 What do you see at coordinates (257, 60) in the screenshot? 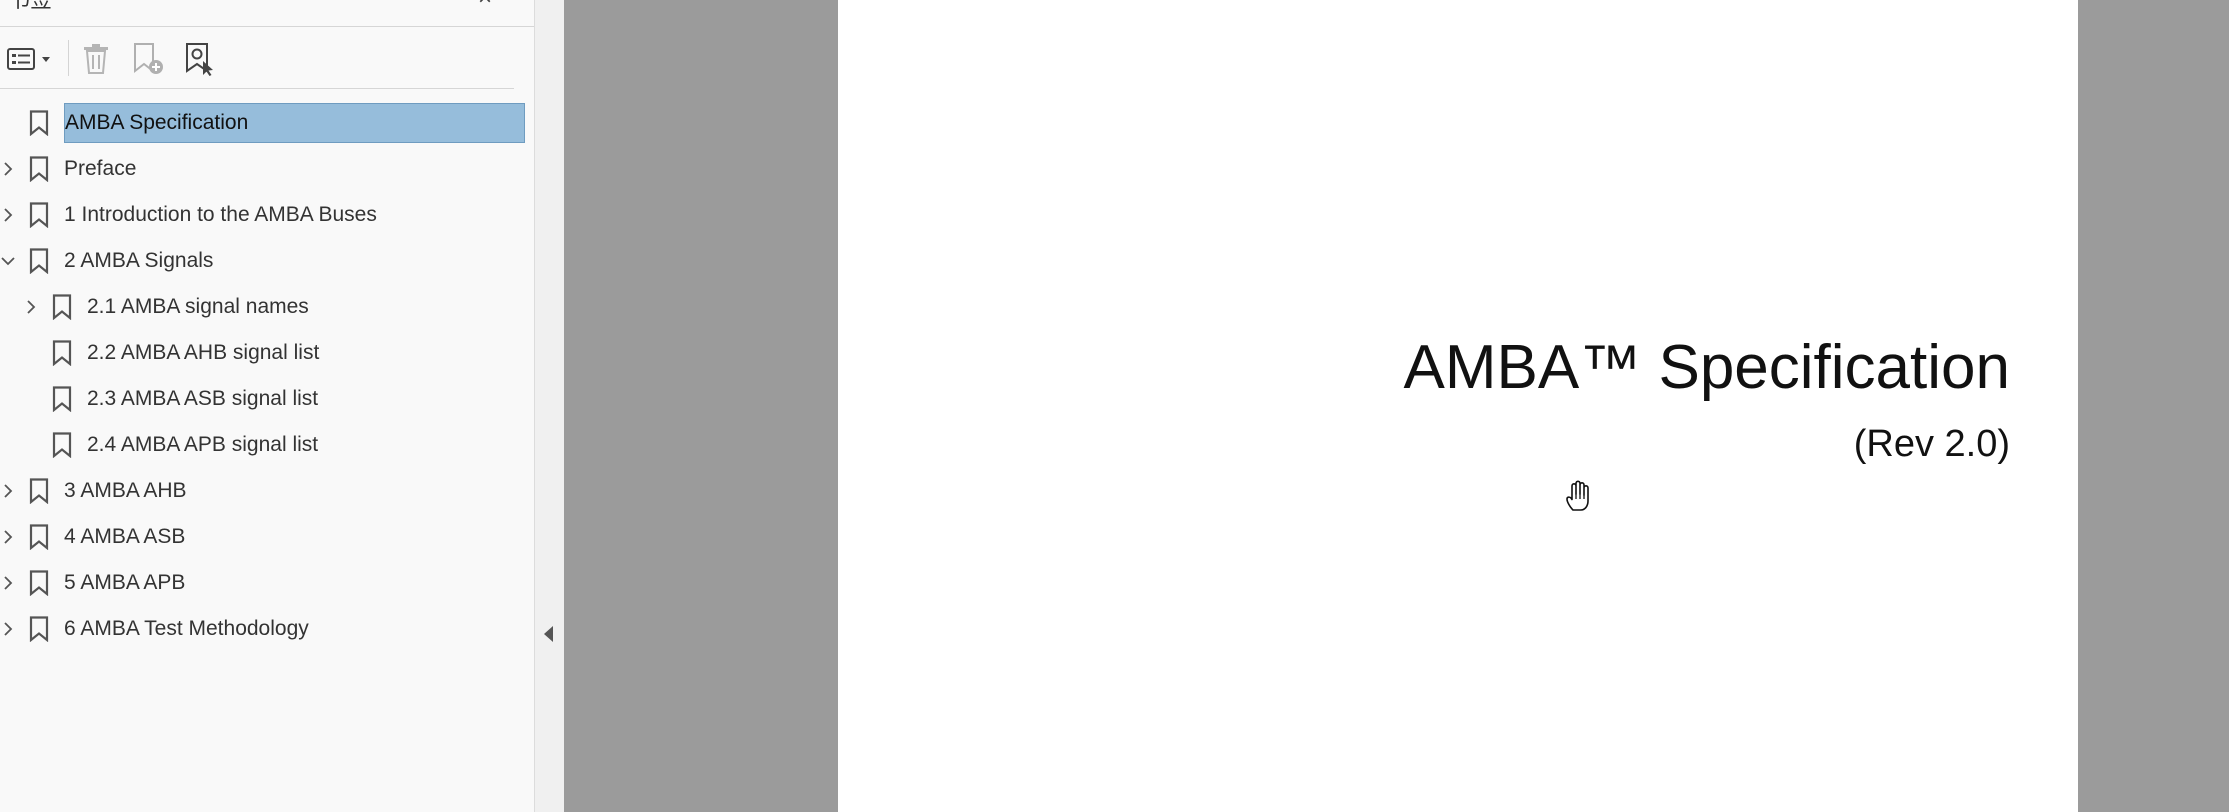
I see `bookmarks-toolbar` at bounding box center [257, 60].